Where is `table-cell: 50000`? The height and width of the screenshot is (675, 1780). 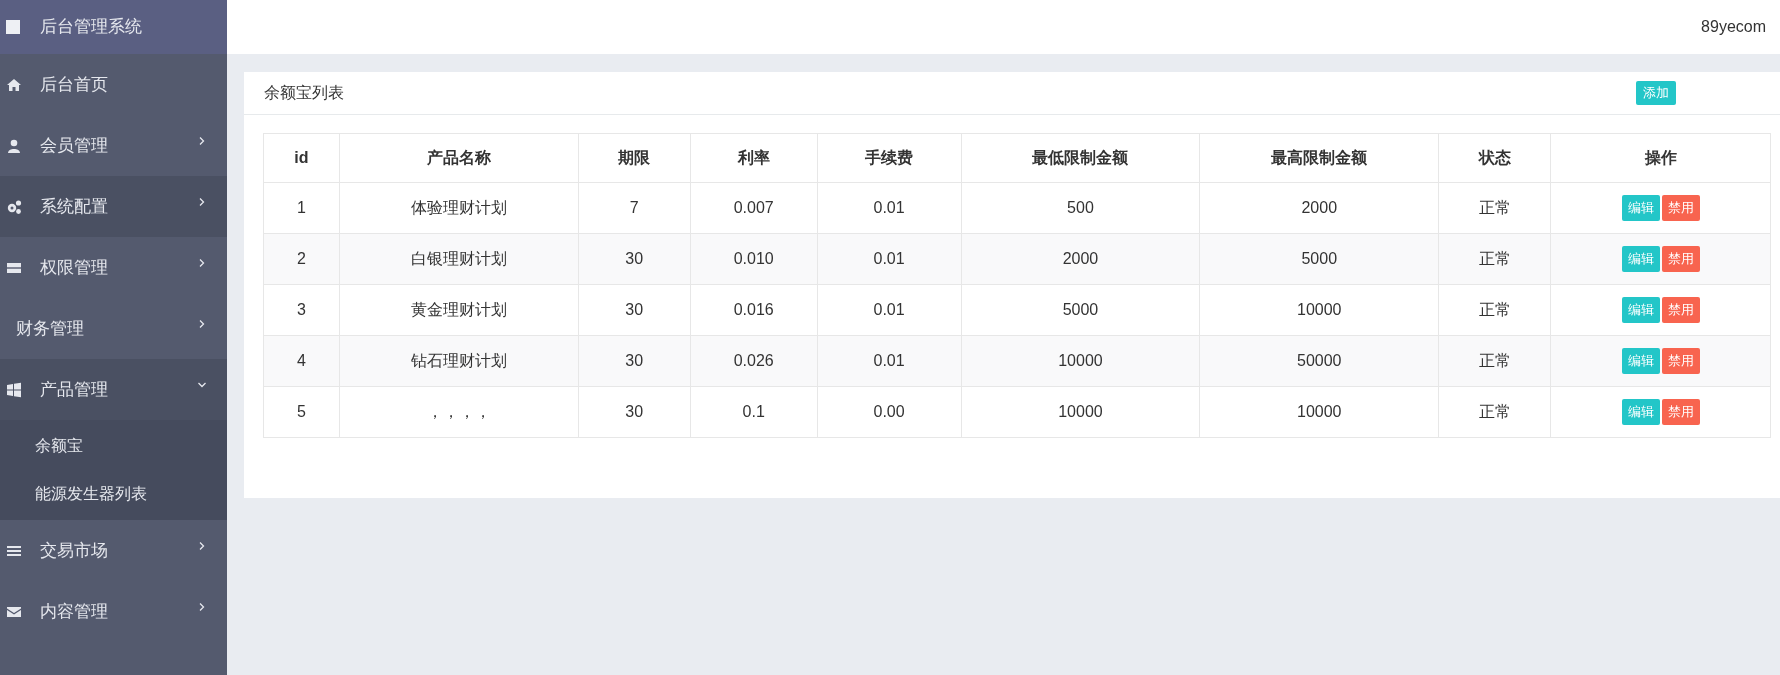 table-cell: 50000 is located at coordinates (1319, 361).